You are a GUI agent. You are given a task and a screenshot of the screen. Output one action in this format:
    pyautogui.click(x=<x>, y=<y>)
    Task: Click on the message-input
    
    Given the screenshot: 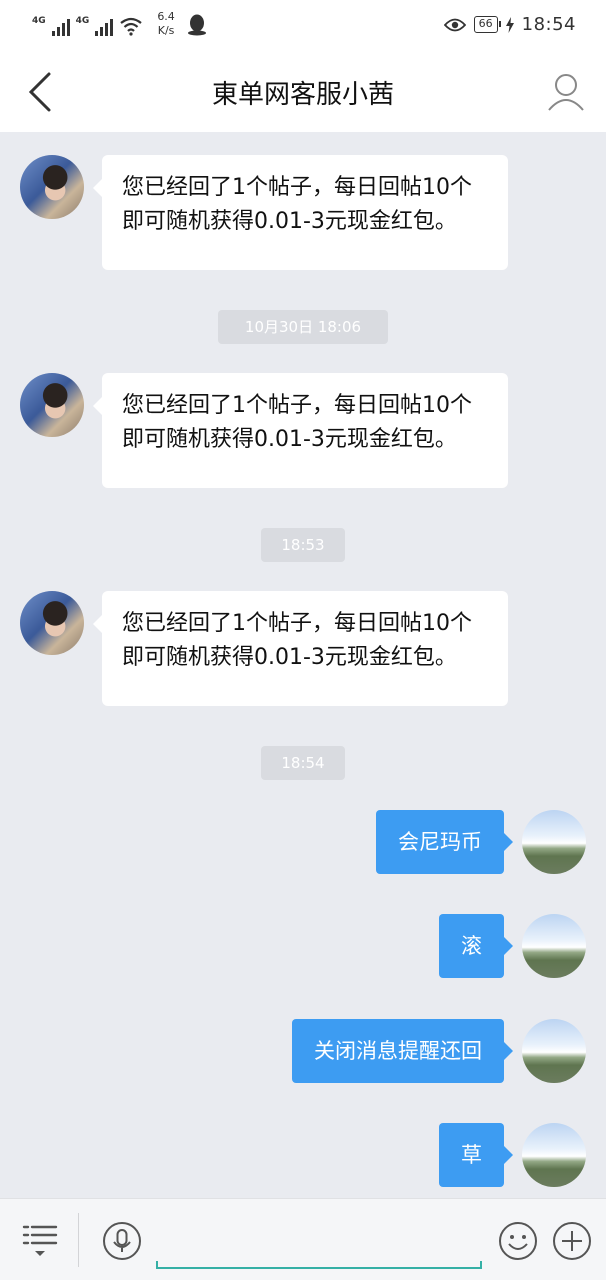 What is the action you would take?
    pyautogui.click(x=319, y=1244)
    